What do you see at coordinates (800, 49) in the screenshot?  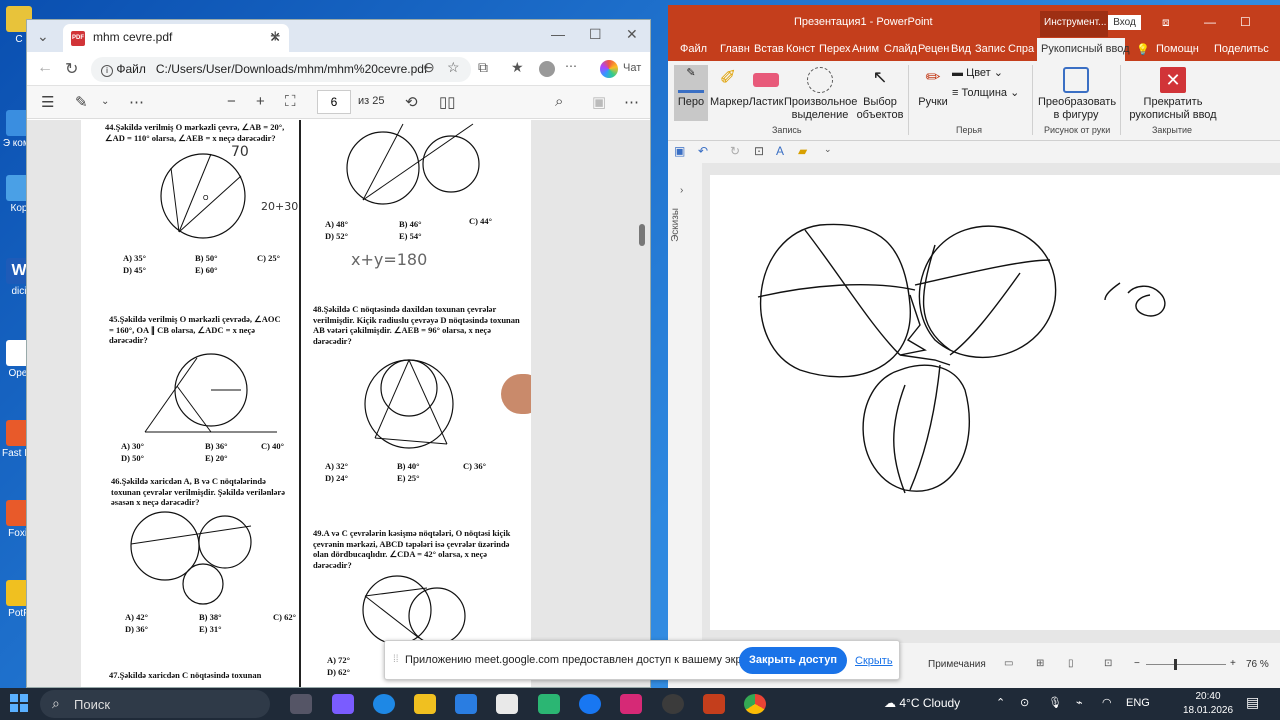 I see `tab-design: Конст` at bounding box center [800, 49].